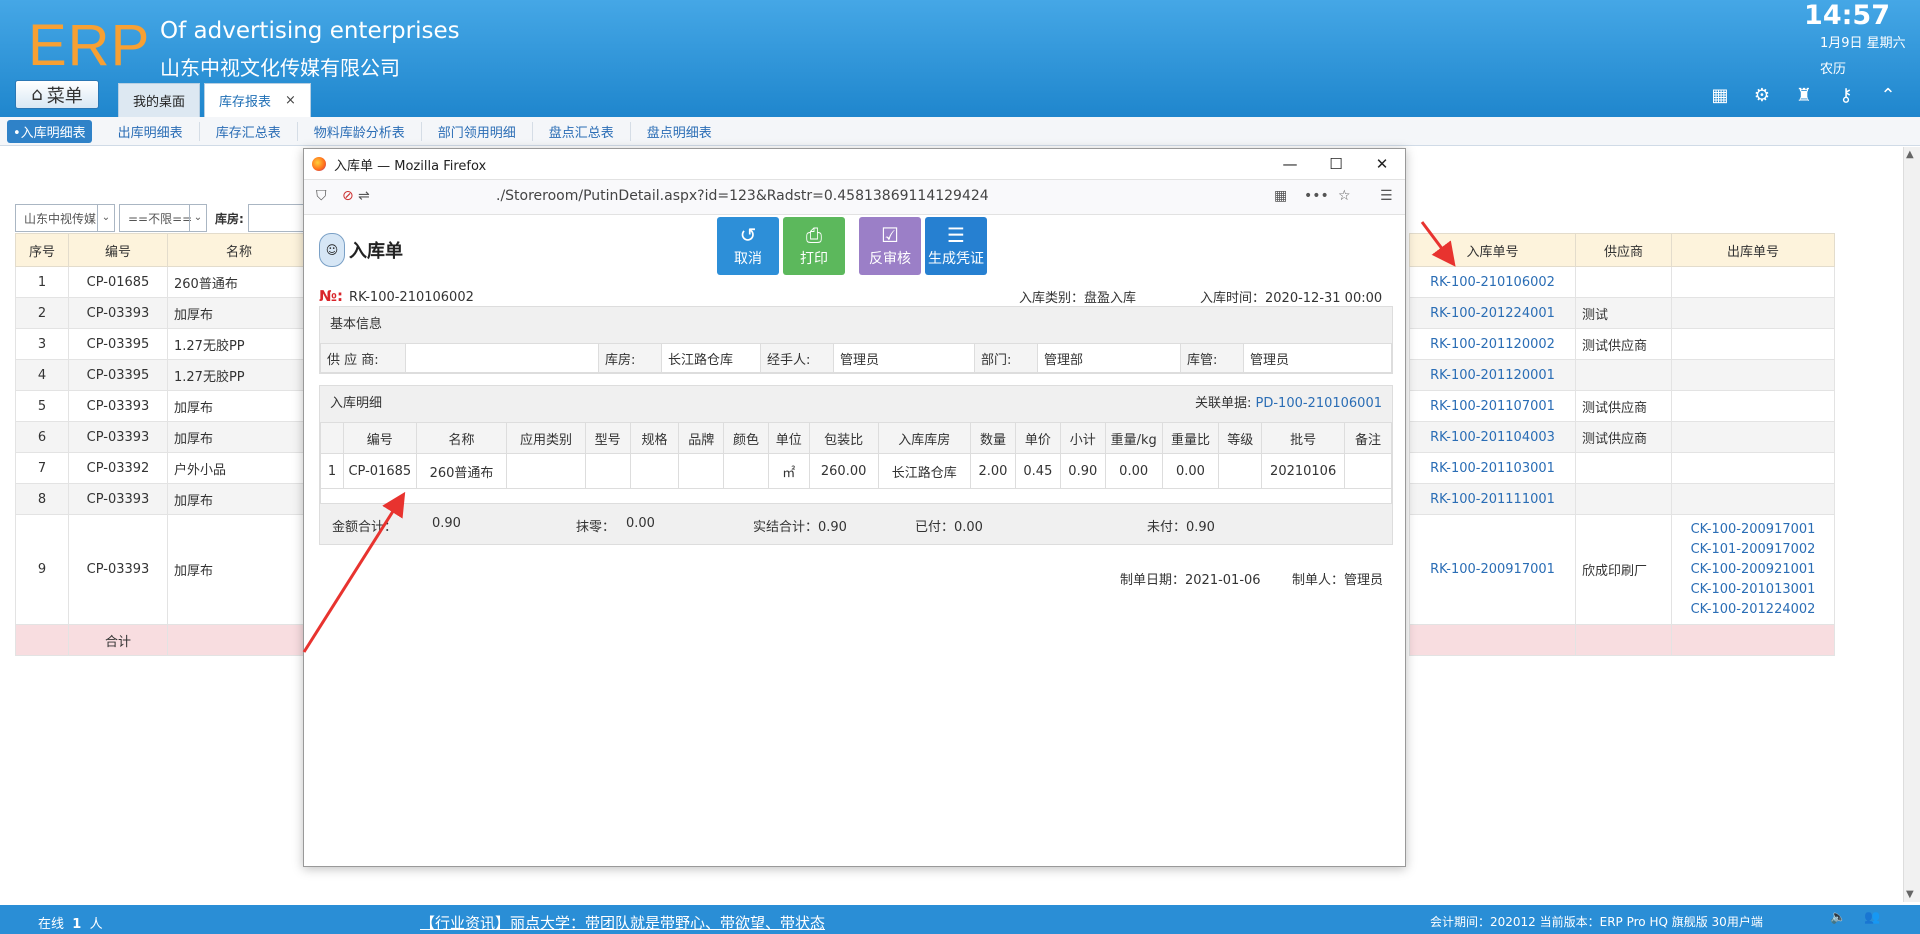 The image size is (1920, 934). I want to click on minimize-icon: —, so click(1290, 164).